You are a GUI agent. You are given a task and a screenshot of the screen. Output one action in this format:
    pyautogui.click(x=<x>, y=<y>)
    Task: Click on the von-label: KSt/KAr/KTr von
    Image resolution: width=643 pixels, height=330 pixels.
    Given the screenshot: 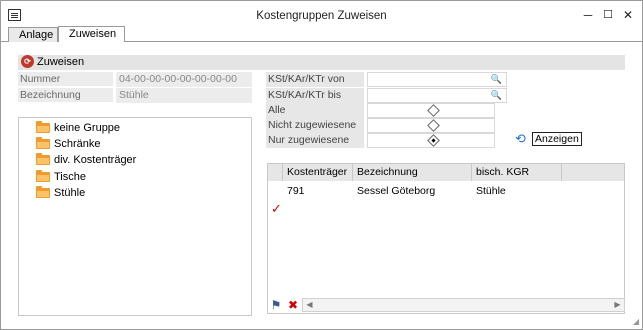 What is the action you would take?
    pyautogui.click(x=315, y=79)
    